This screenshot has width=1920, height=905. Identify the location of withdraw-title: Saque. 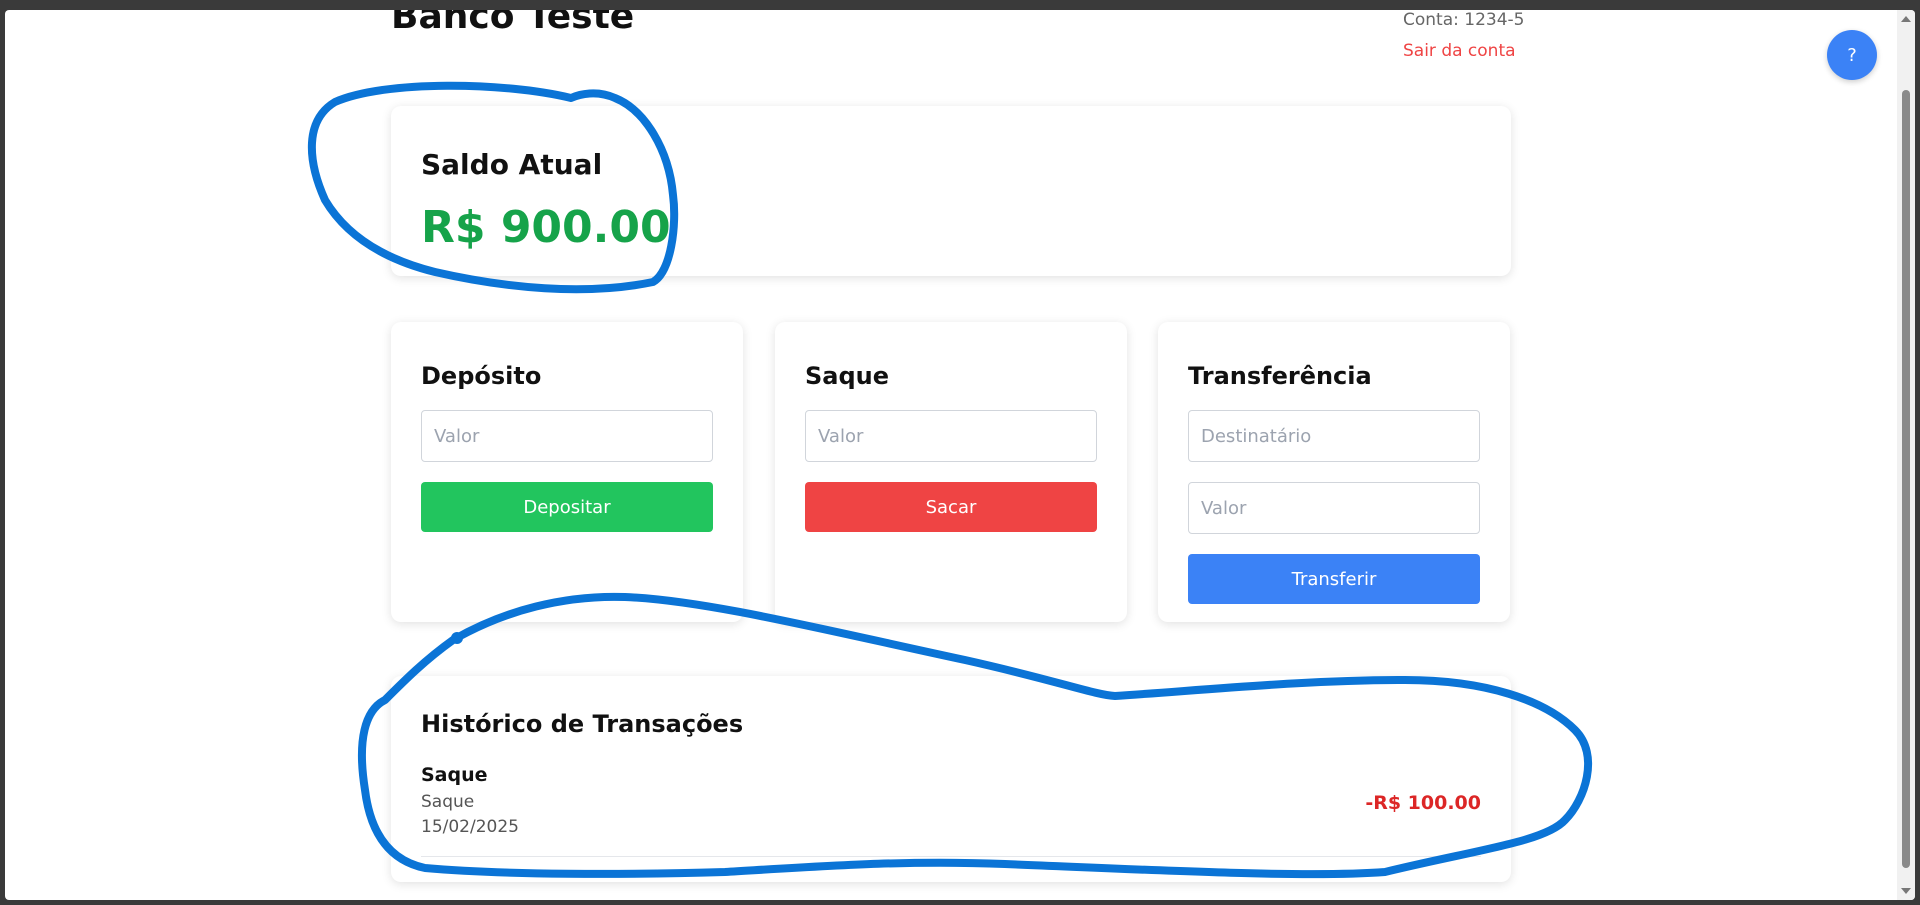
(847, 376).